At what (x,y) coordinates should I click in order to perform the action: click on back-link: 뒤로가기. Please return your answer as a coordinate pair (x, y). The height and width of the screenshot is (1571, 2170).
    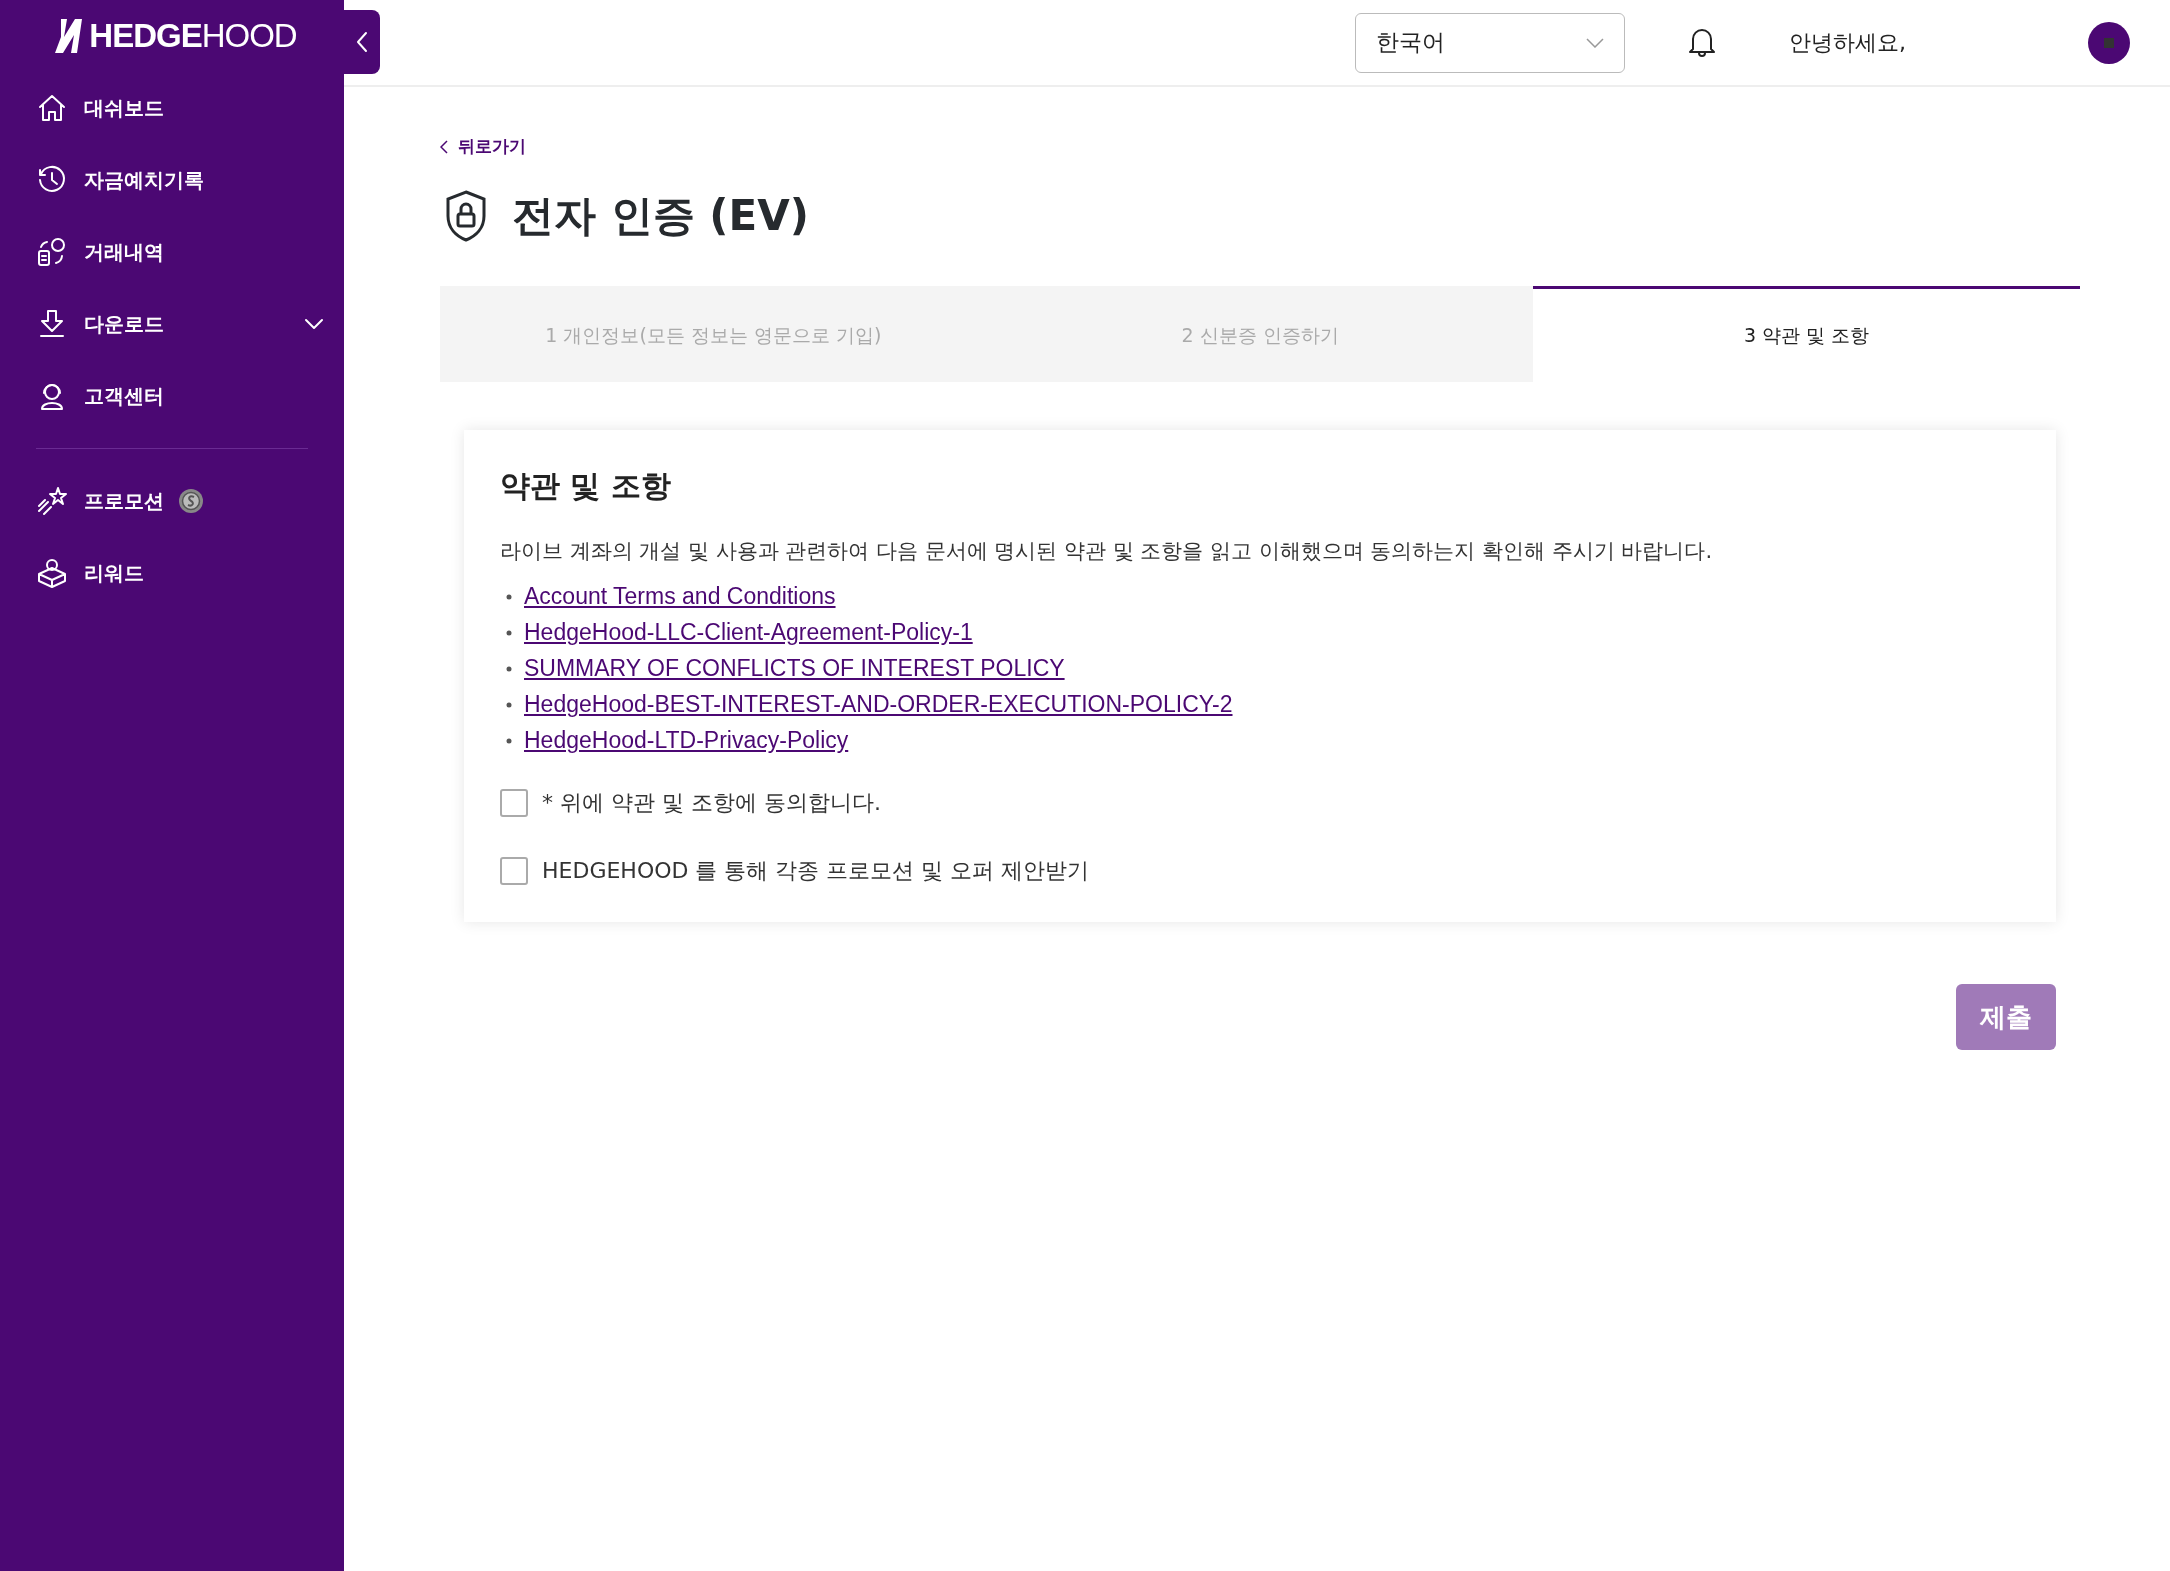
    Looking at the image, I should click on (483, 146).